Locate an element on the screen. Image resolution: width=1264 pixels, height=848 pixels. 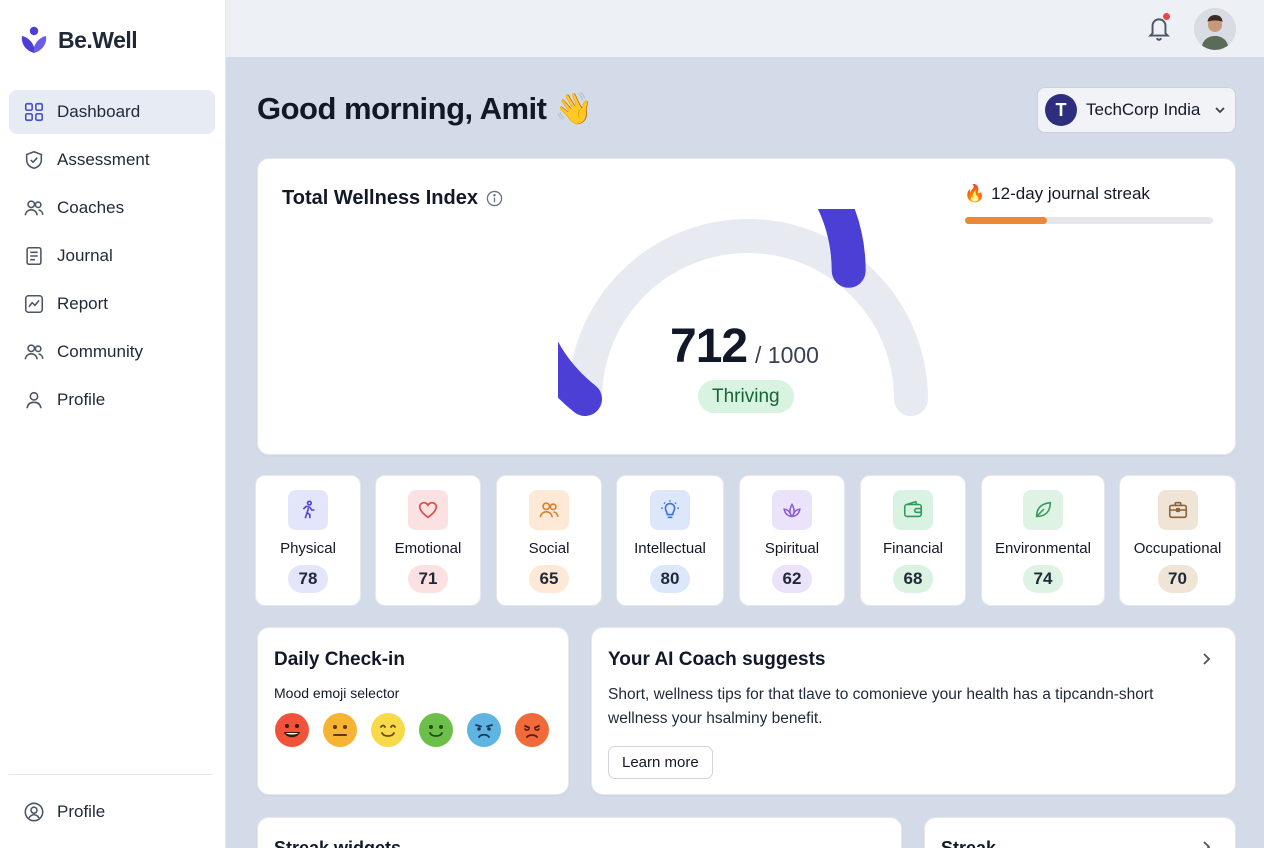
sidebar-bottom: Profile is located at coordinates (112, 814).